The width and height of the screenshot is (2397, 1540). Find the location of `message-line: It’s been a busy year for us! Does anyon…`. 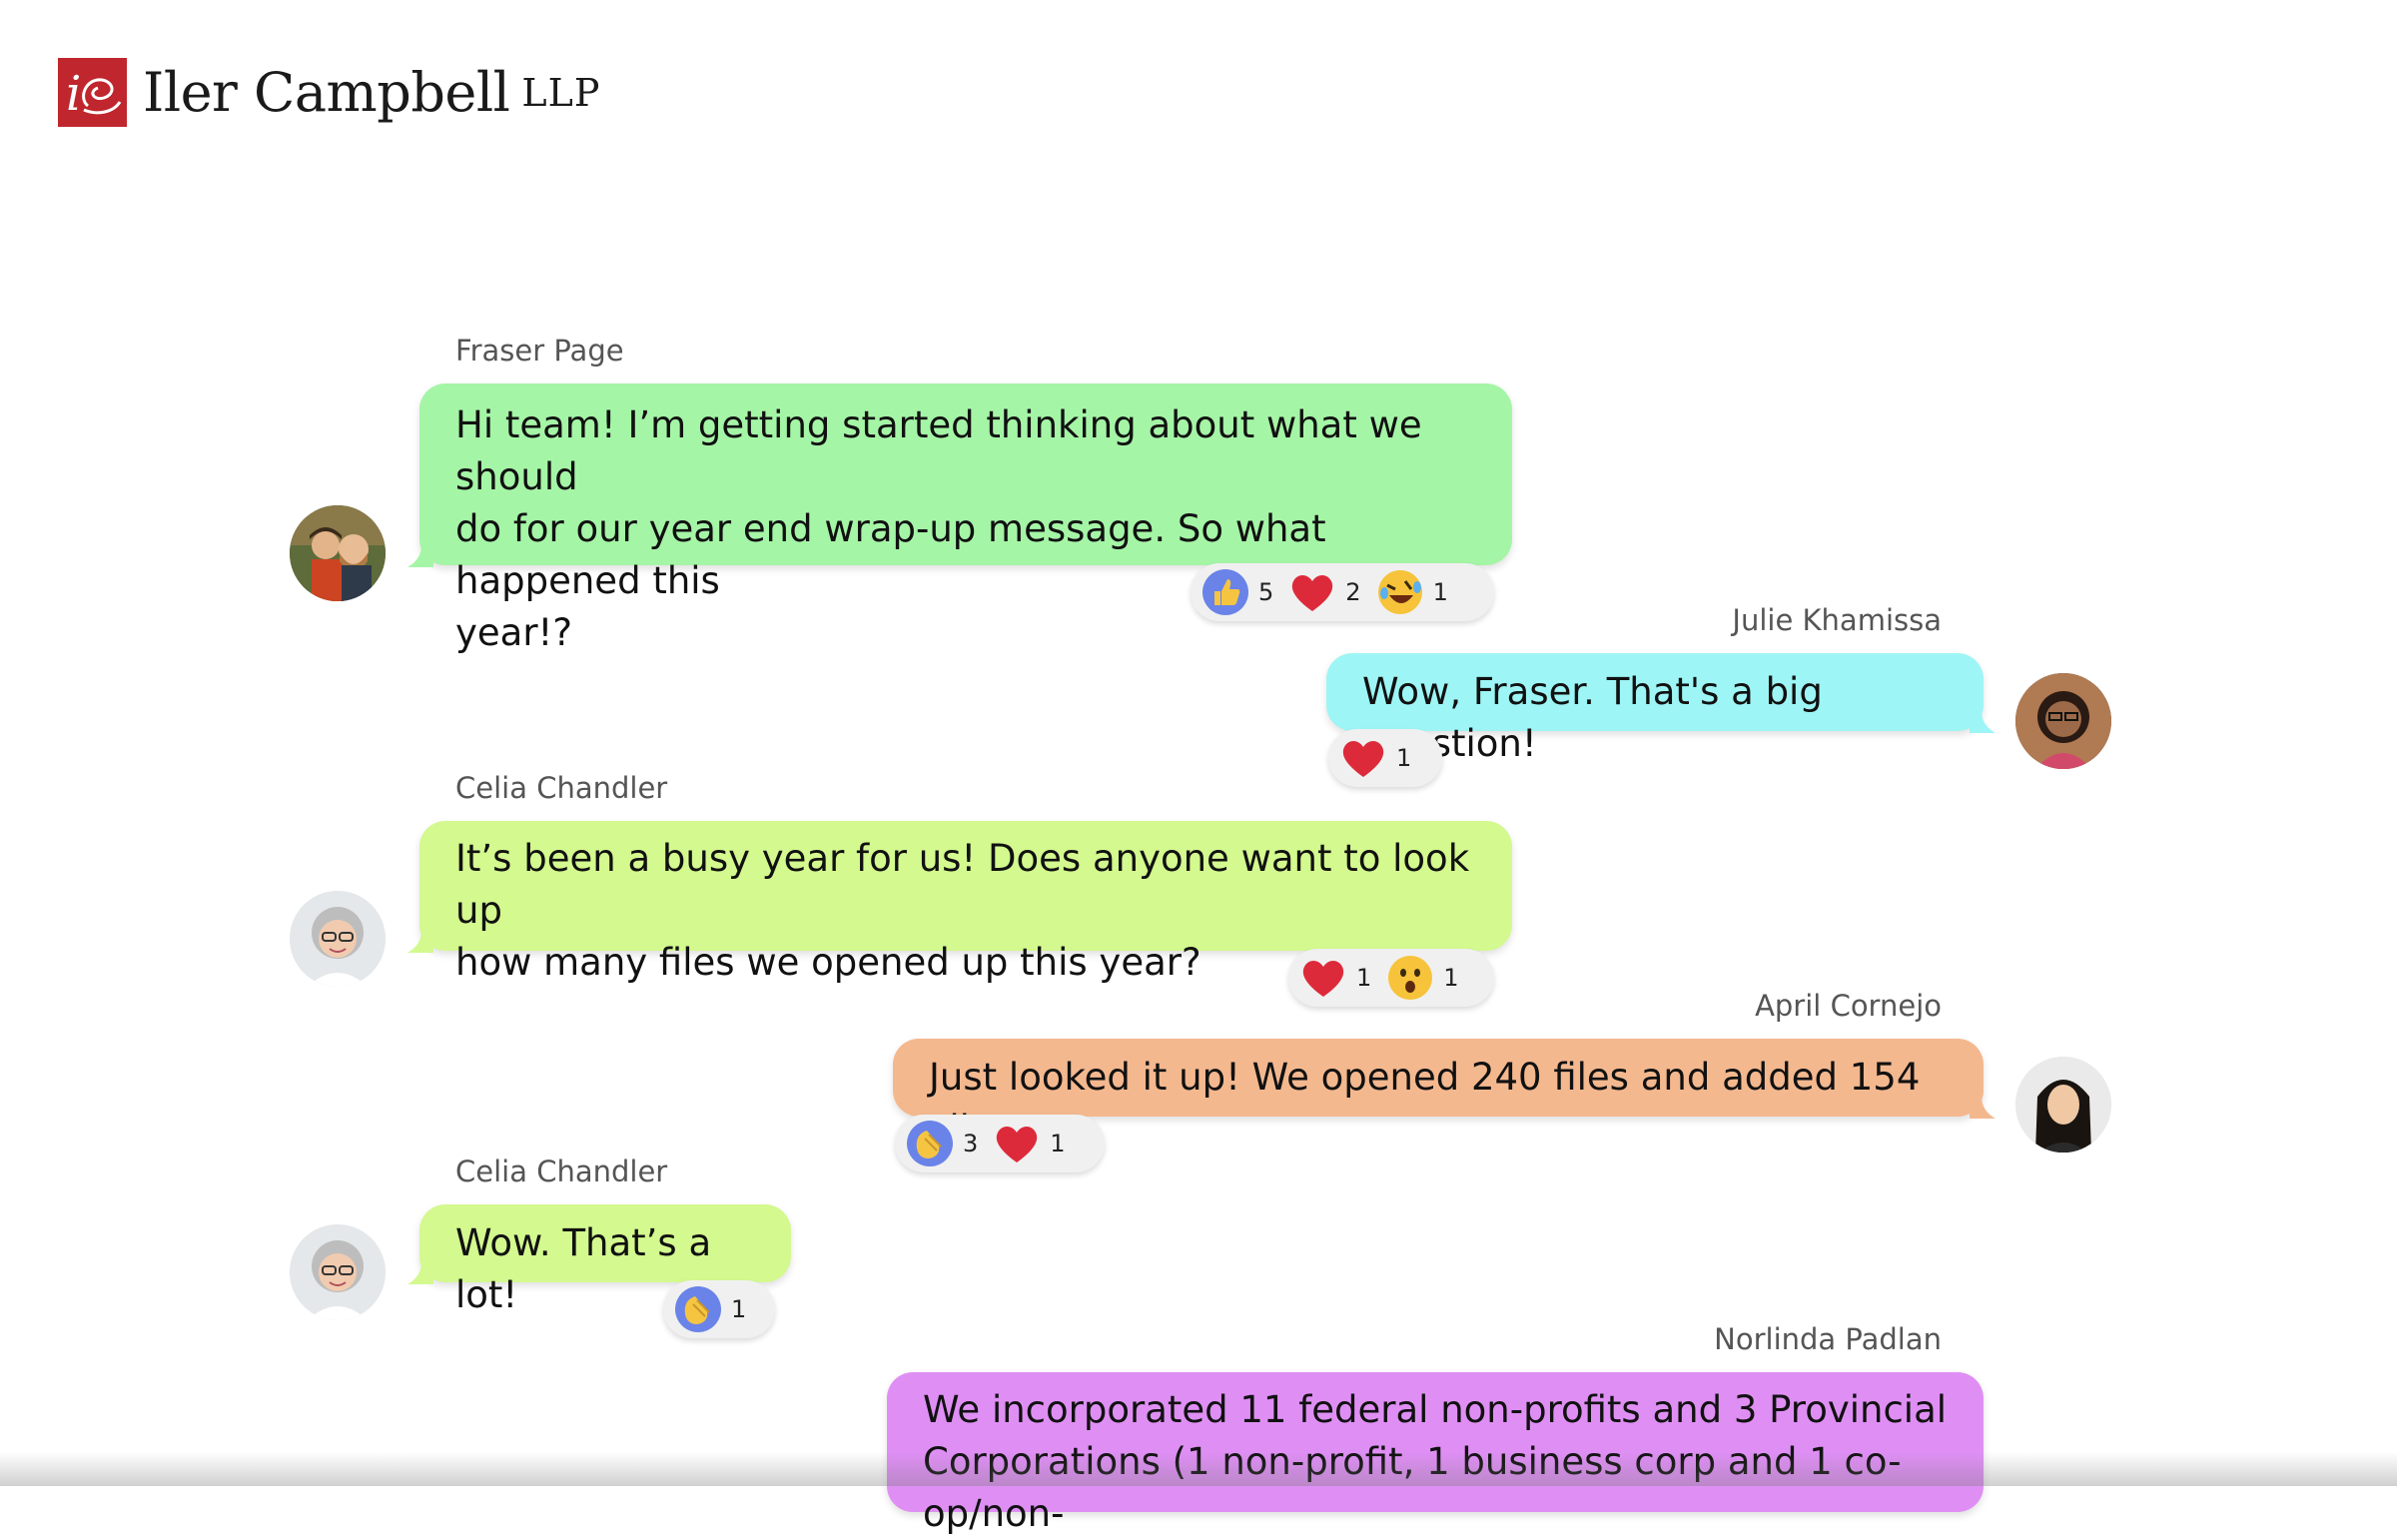

message-line: It’s been a busy year for us! Does anyon… is located at coordinates (963, 884).